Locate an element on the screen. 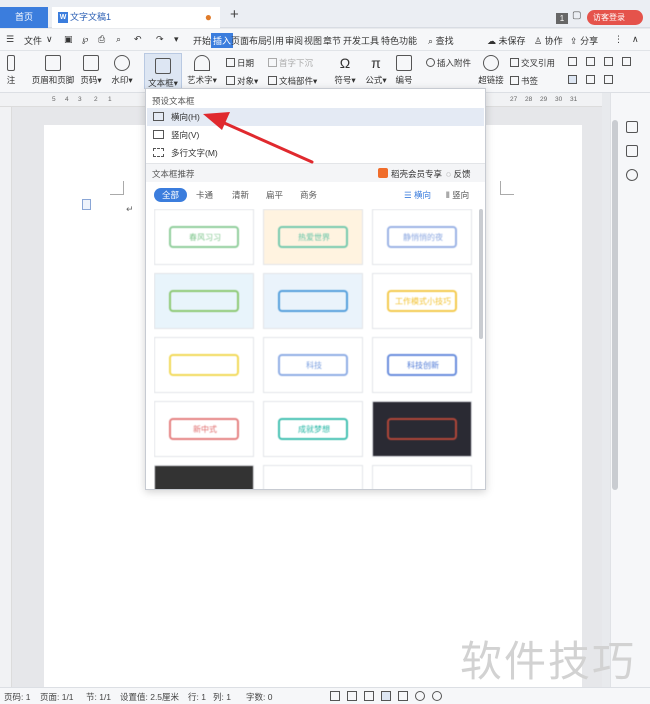  status-pages: 页面: 1/1 is located at coordinates (57, 697).